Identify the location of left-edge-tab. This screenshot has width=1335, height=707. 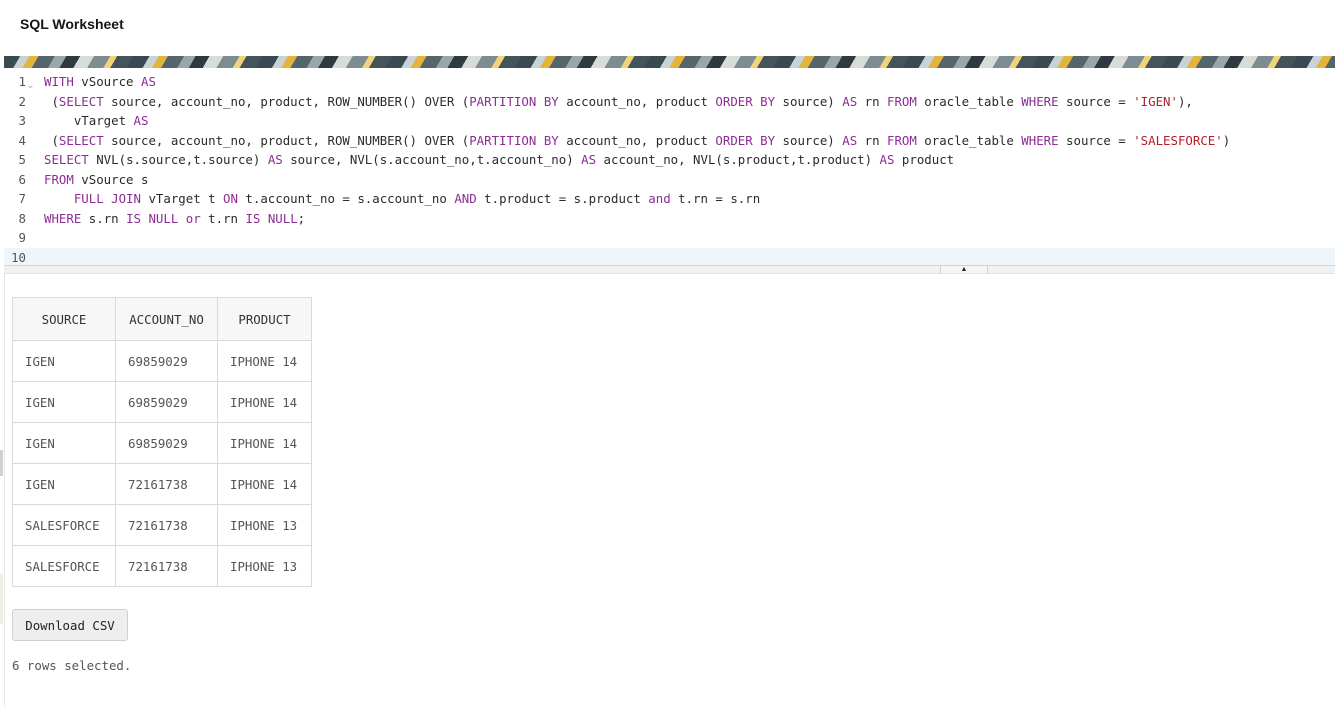
(1, 463).